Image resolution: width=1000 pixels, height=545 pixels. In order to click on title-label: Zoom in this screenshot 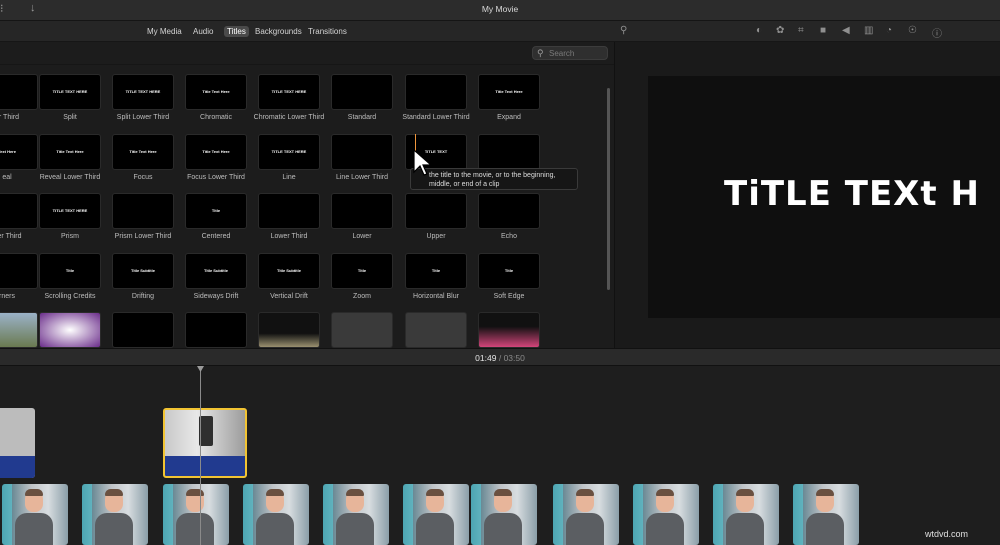, I will do `click(362, 296)`.